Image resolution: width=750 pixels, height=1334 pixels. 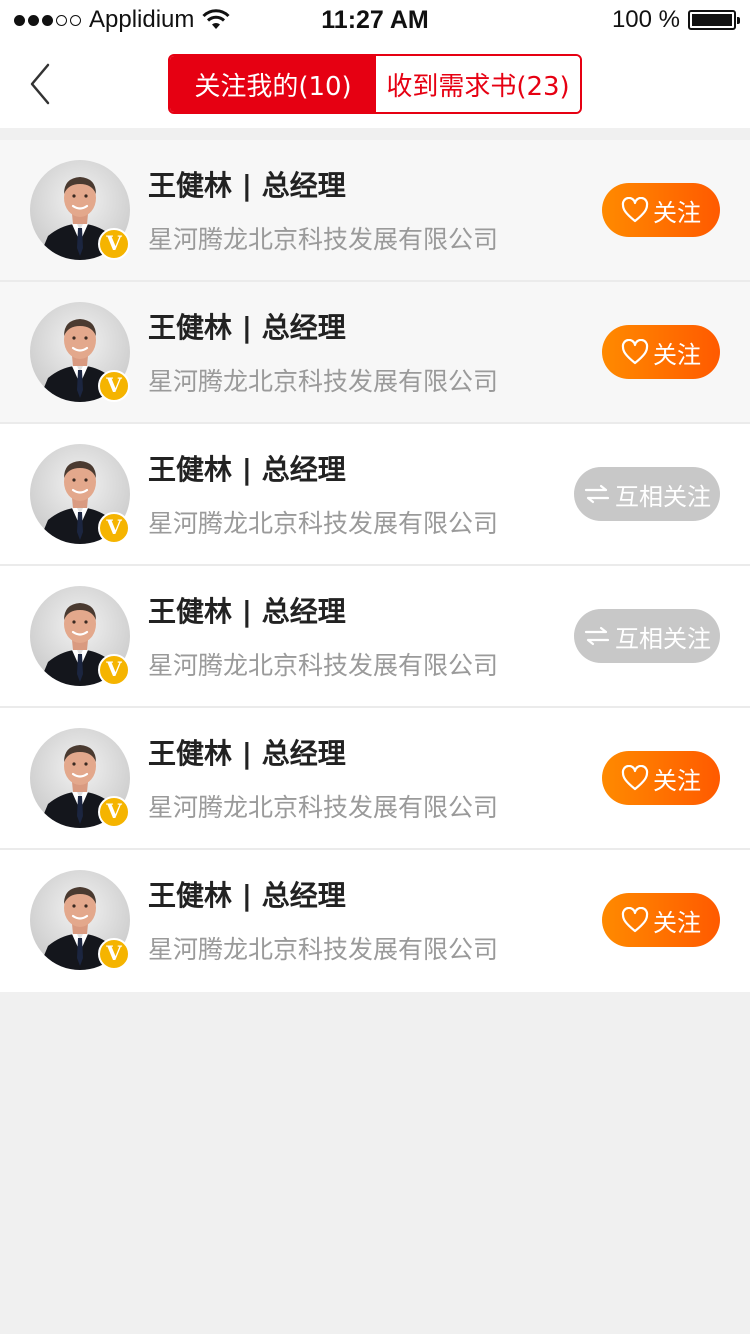 I want to click on chevron-left-icon, so click(x=40, y=84).